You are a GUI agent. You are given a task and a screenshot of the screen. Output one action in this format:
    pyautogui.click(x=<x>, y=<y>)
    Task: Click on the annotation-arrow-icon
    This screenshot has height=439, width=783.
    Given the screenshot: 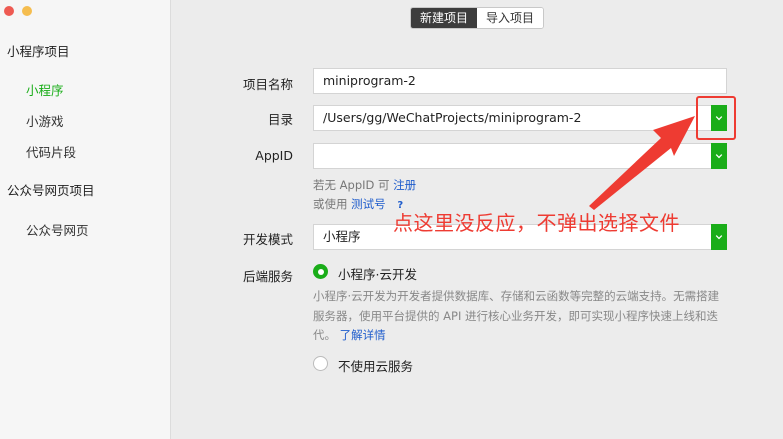 What is the action you would take?
    pyautogui.click(x=642, y=163)
    